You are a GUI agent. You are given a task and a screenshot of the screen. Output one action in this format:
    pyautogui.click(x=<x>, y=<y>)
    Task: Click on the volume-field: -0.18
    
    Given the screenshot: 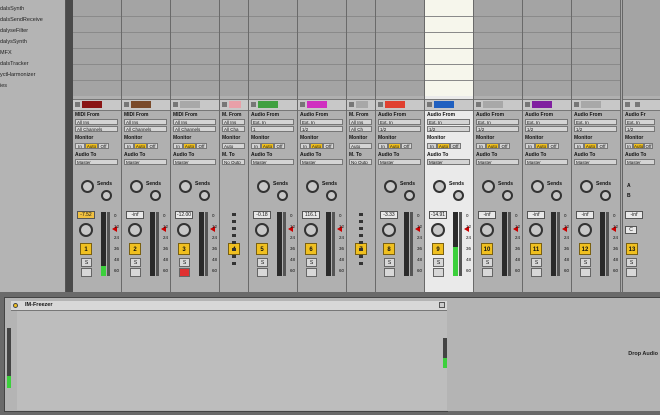 What is the action you would take?
    pyautogui.click(x=262, y=215)
    